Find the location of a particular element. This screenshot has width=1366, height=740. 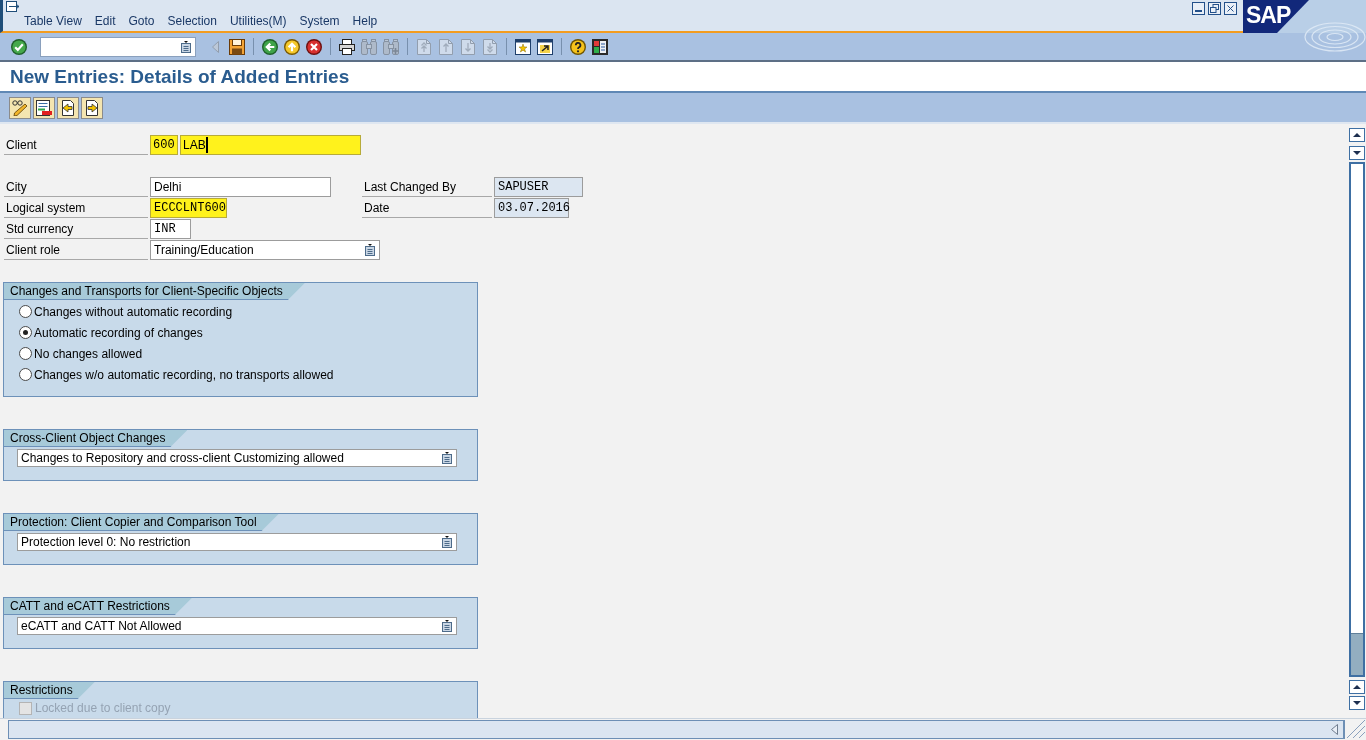

display-change-button is located at coordinates (20, 107).